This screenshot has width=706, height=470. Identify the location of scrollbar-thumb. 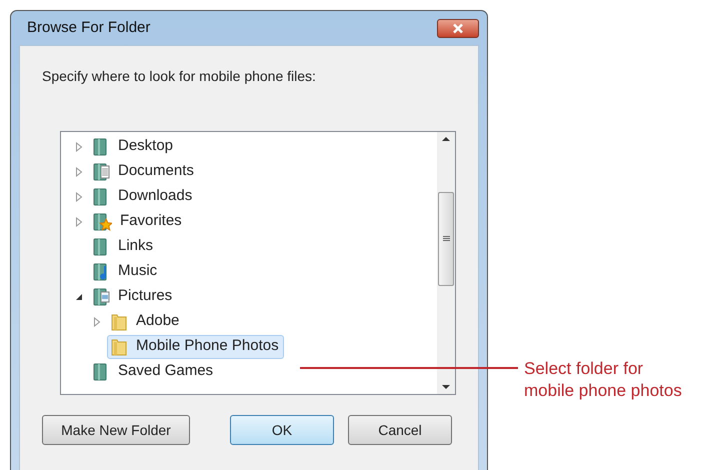
(446, 239).